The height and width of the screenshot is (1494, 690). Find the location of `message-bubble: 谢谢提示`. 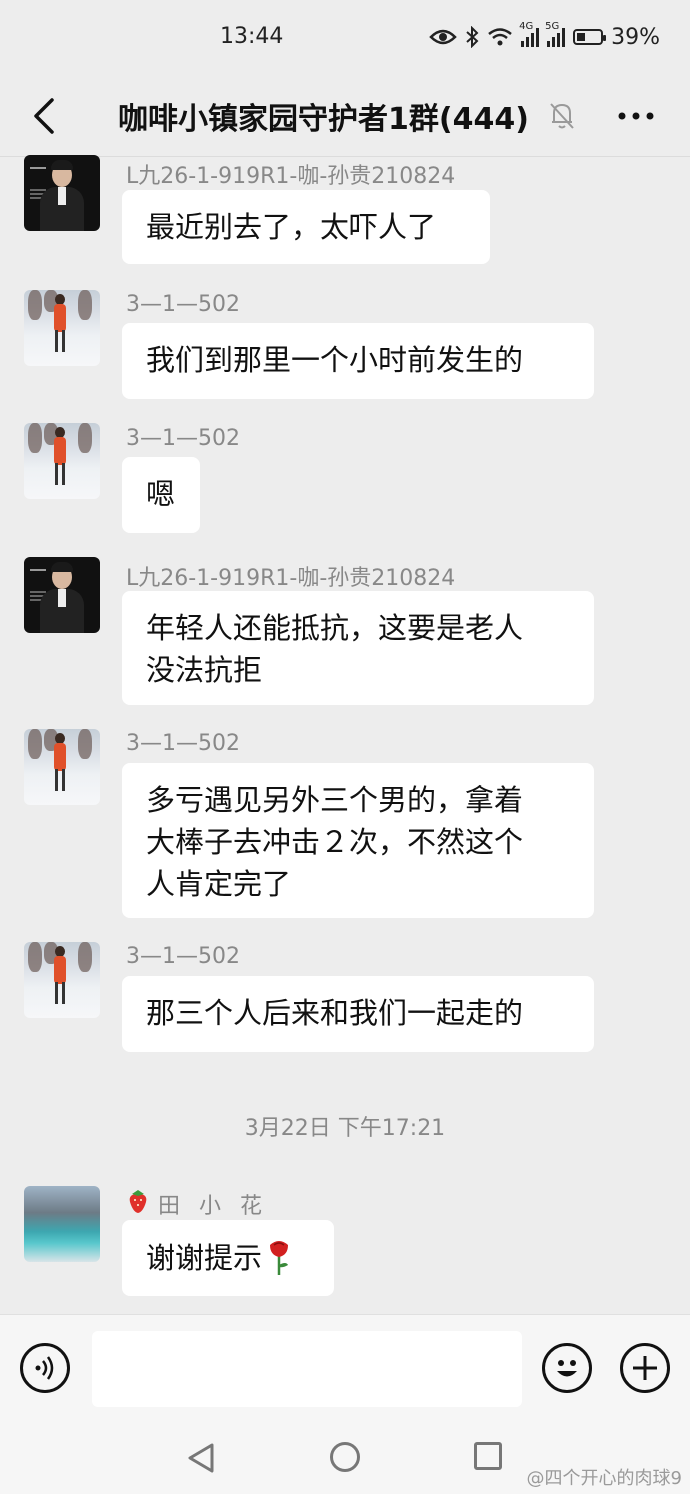

message-bubble: 谢谢提示 is located at coordinates (228, 1258).